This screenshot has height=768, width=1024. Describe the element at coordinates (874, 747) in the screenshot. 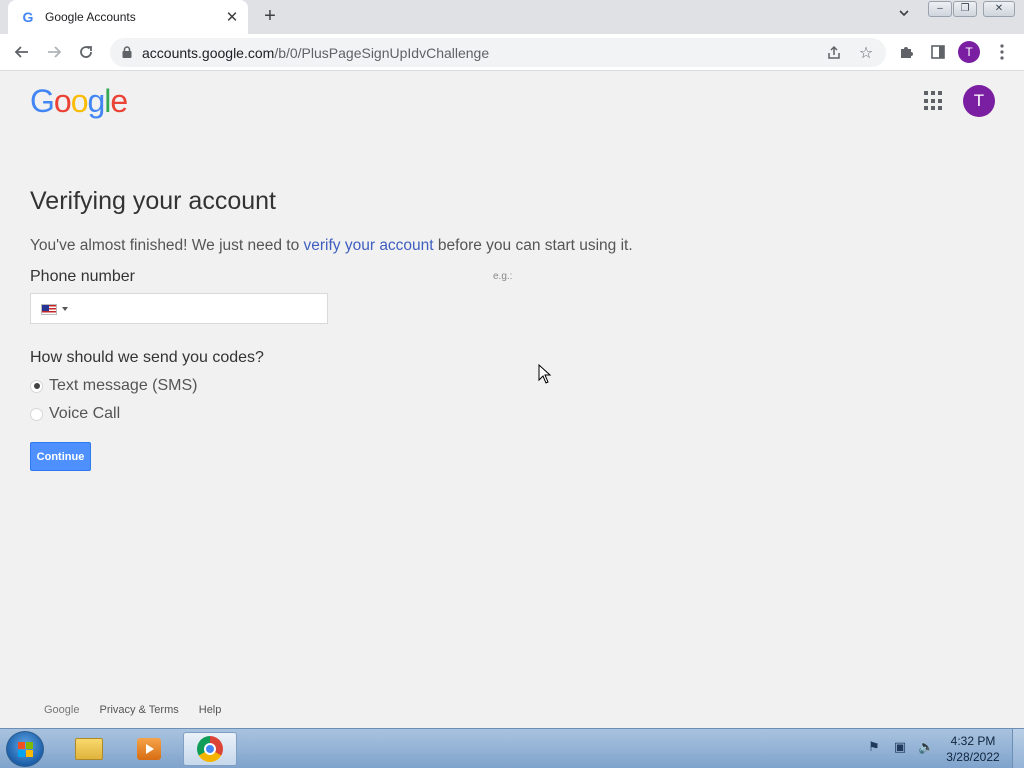

I see `action-center-flag-icon: ⚑` at that location.